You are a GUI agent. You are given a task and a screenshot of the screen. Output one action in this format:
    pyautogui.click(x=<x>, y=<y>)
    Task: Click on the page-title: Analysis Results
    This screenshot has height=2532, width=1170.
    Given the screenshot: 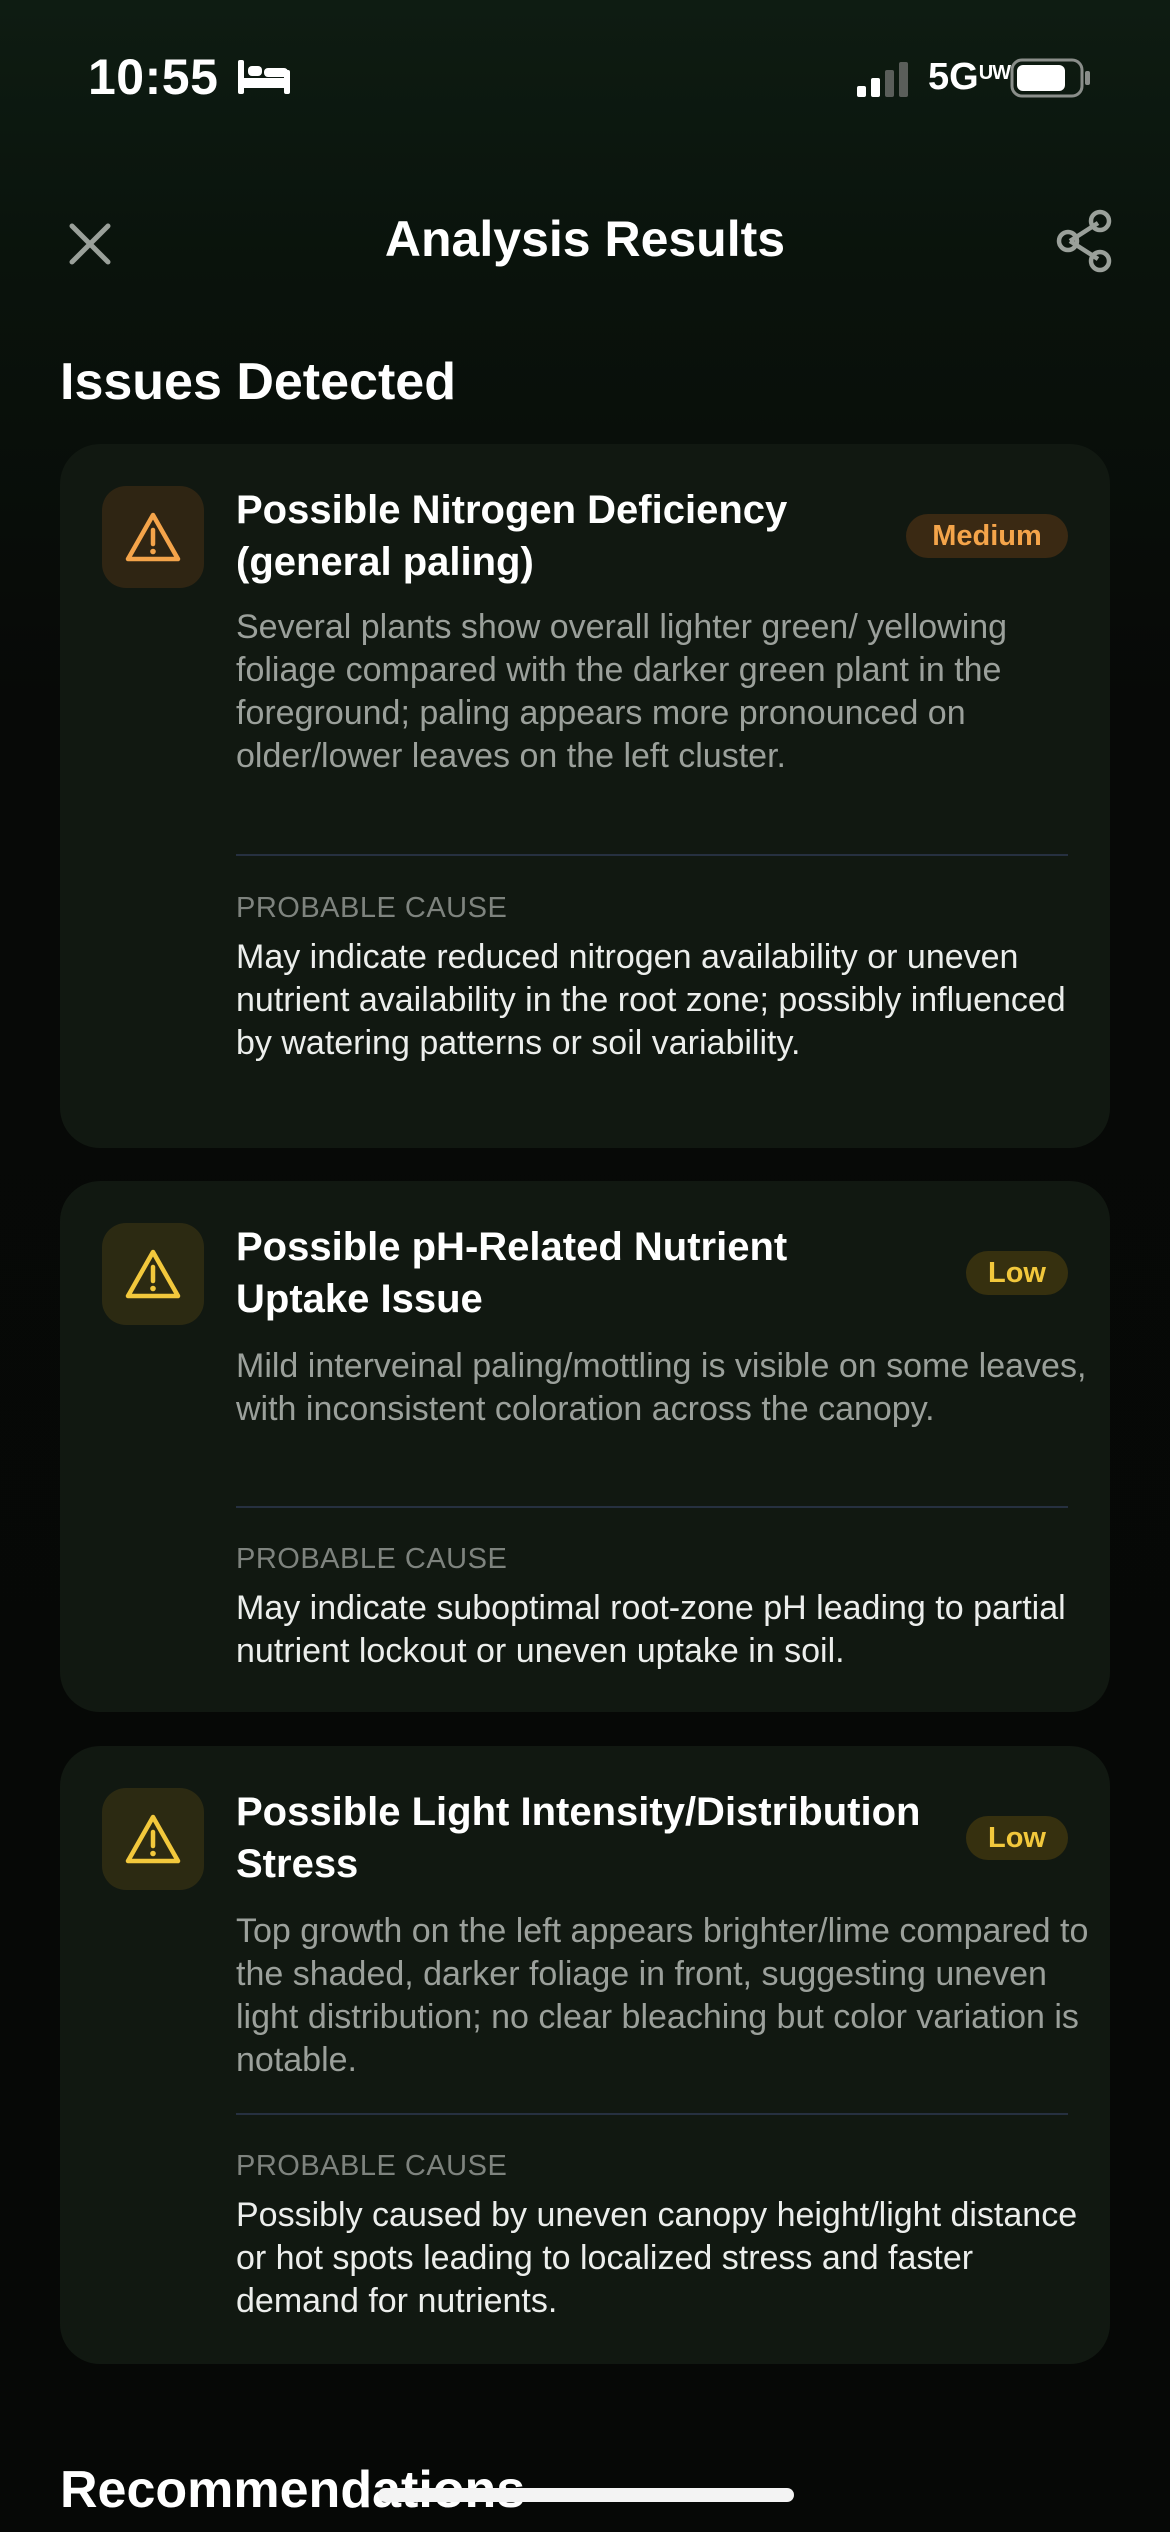 What is the action you would take?
    pyautogui.click(x=585, y=239)
    